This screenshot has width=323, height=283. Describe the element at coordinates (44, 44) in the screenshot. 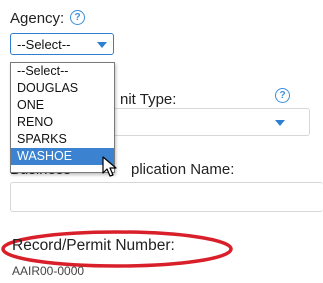

I see `agency-select-value: --Select--` at that location.